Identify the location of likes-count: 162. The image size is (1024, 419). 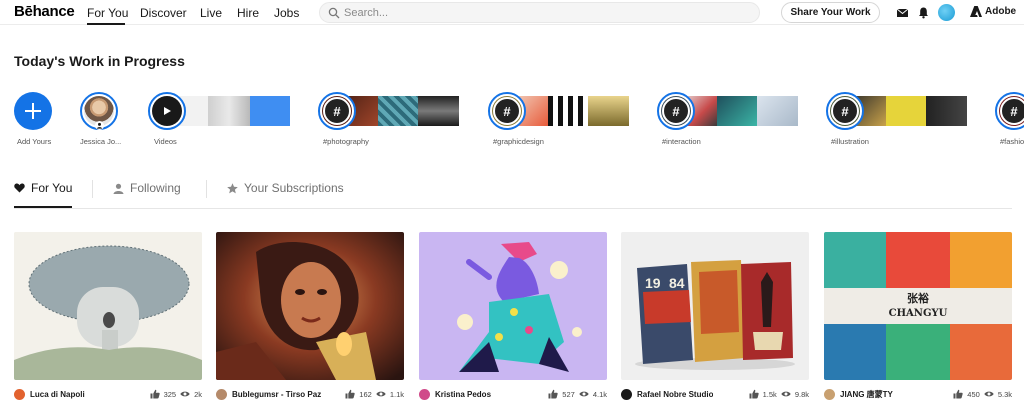
(365, 394).